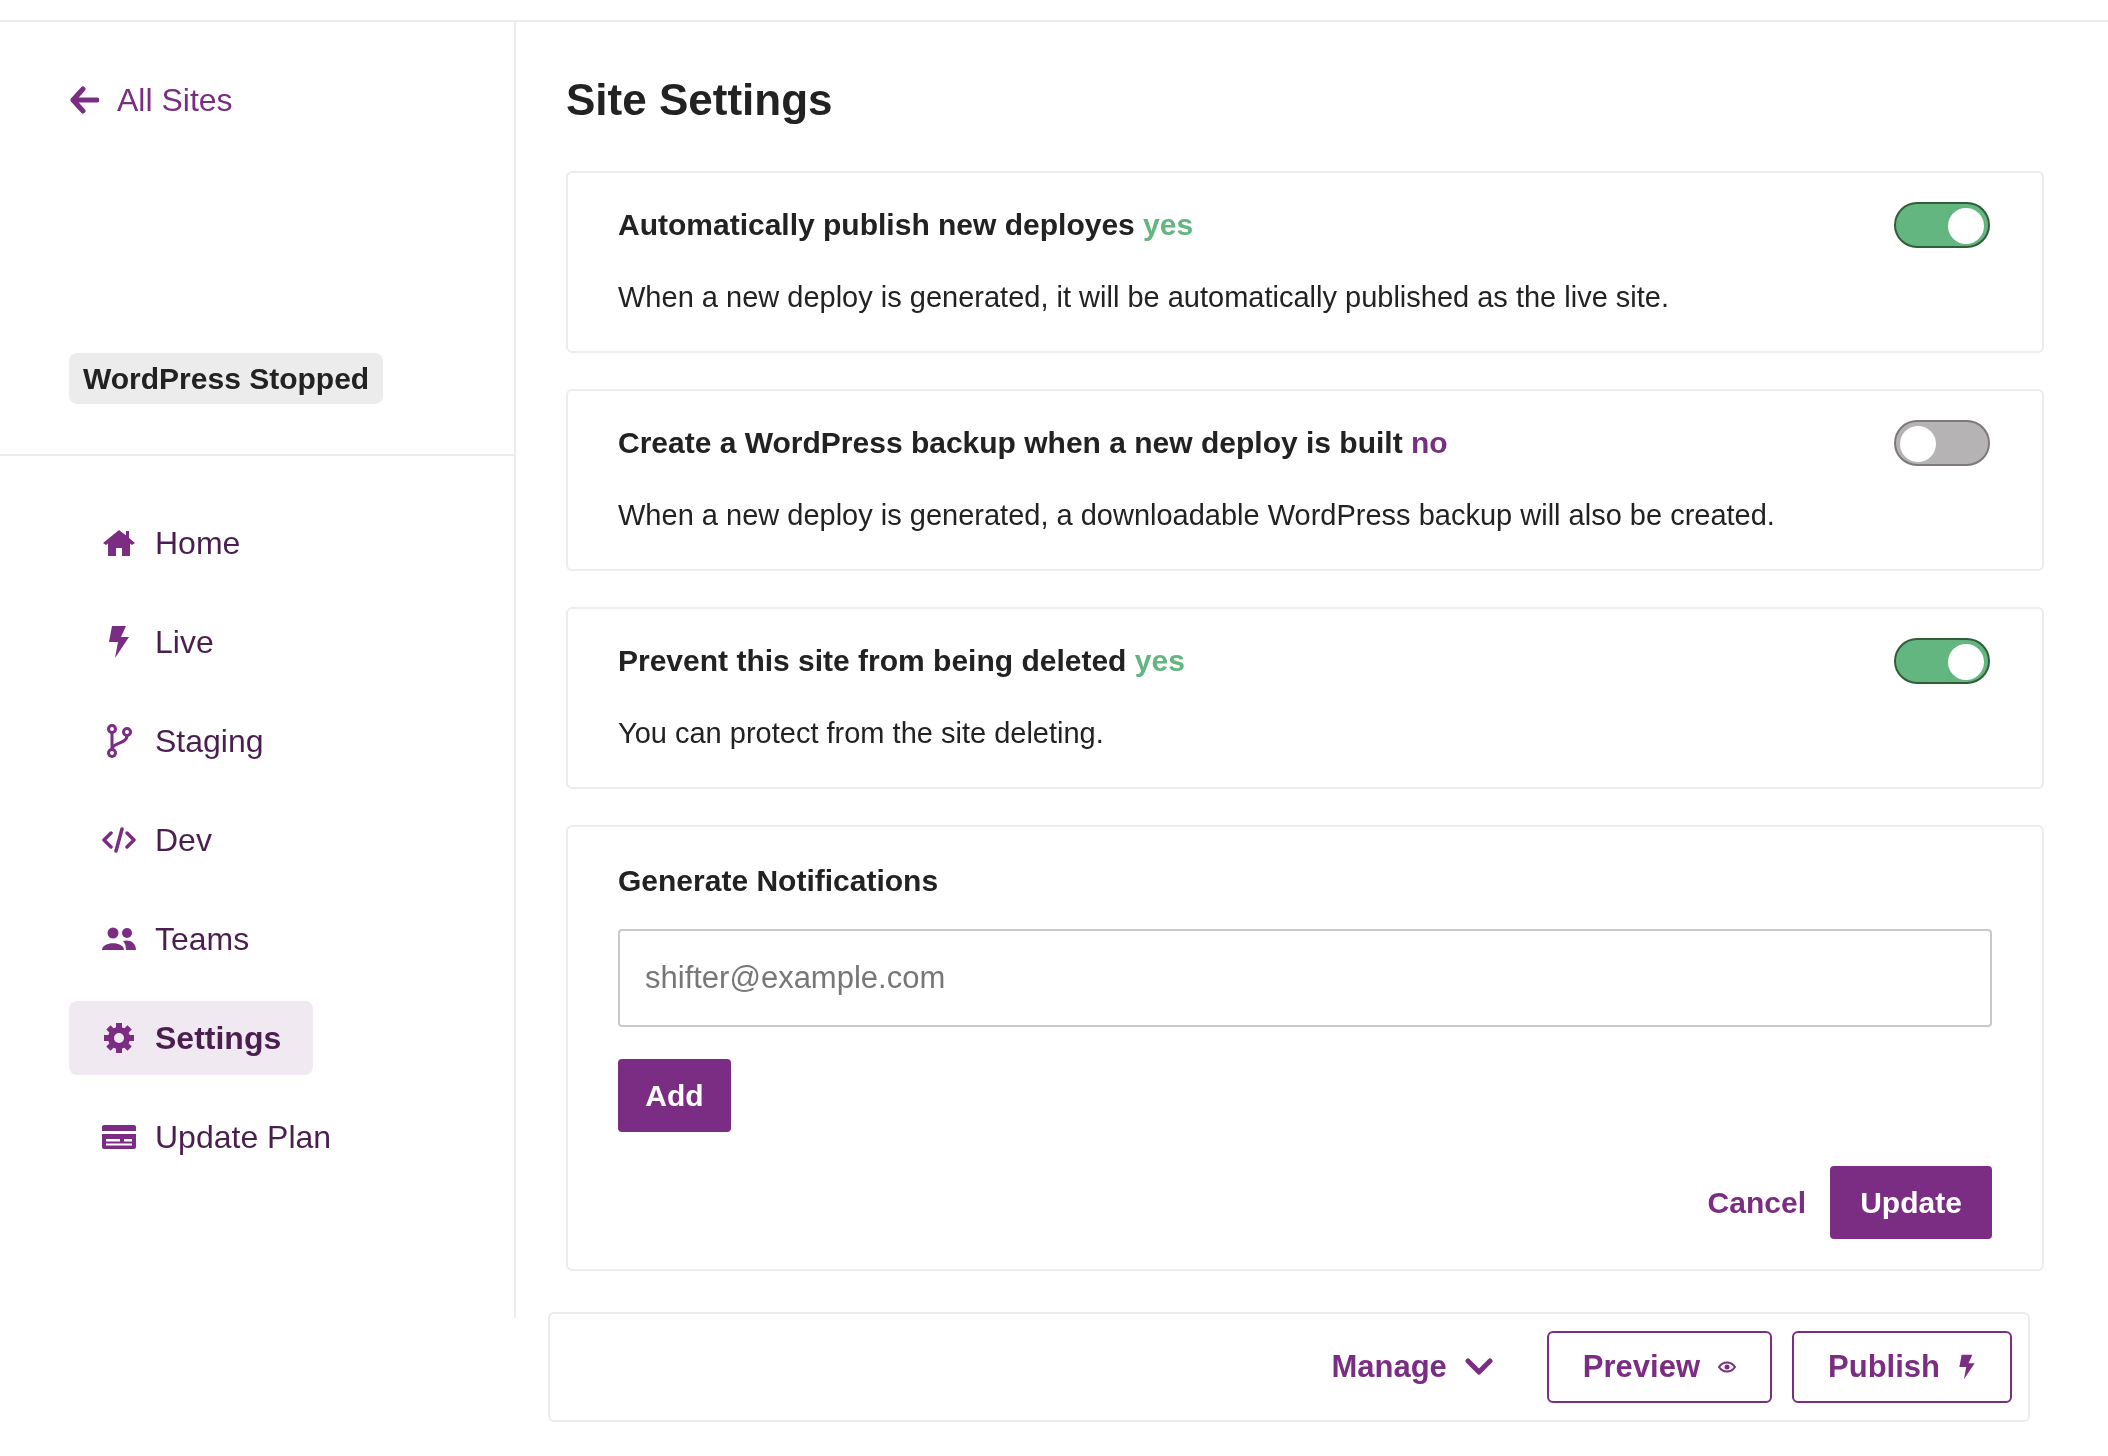  I want to click on branch-icon, so click(119, 741).